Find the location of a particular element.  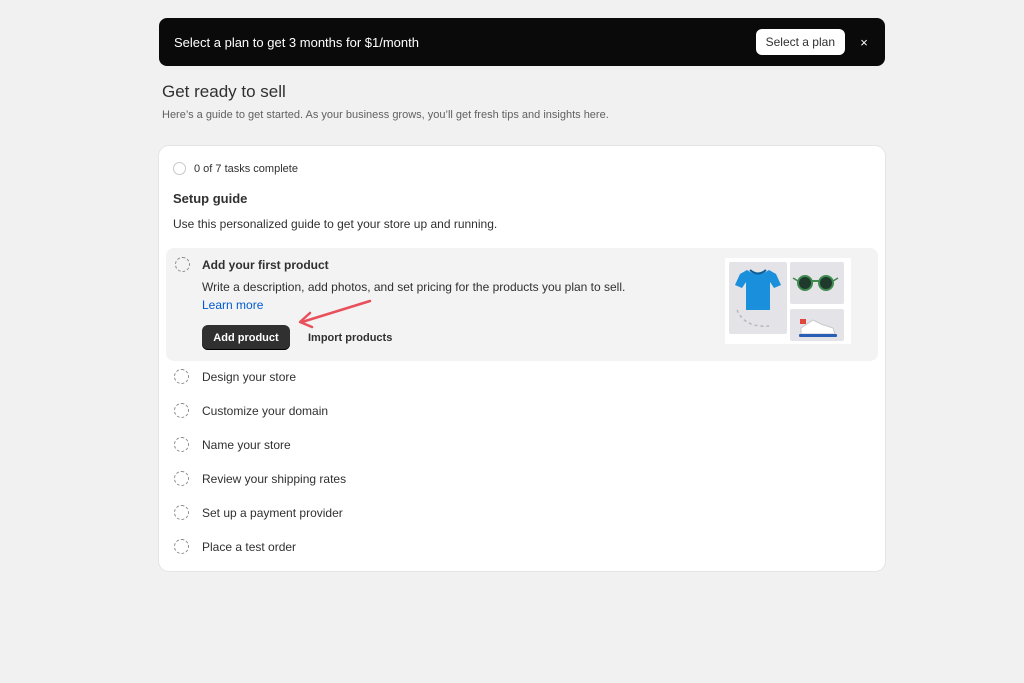

task-label: Customize your domain is located at coordinates (265, 410).